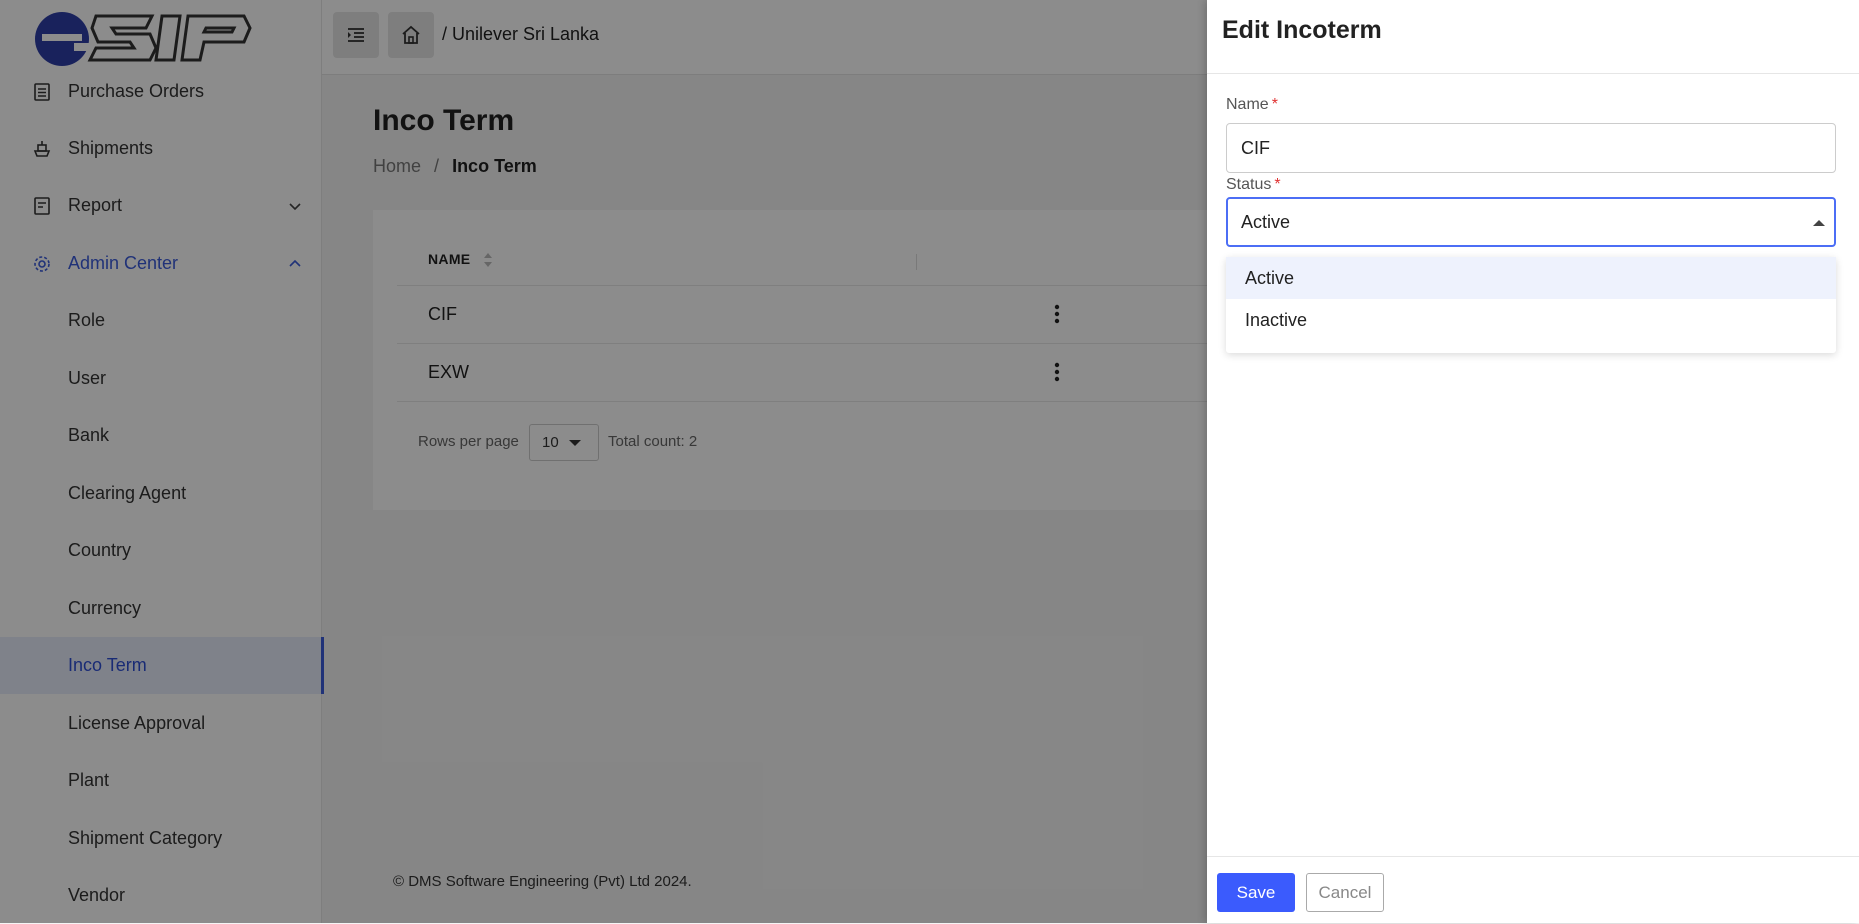  What do you see at coordinates (1531, 222) in the screenshot?
I see `status-select: Active` at bounding box center [1531, 222].